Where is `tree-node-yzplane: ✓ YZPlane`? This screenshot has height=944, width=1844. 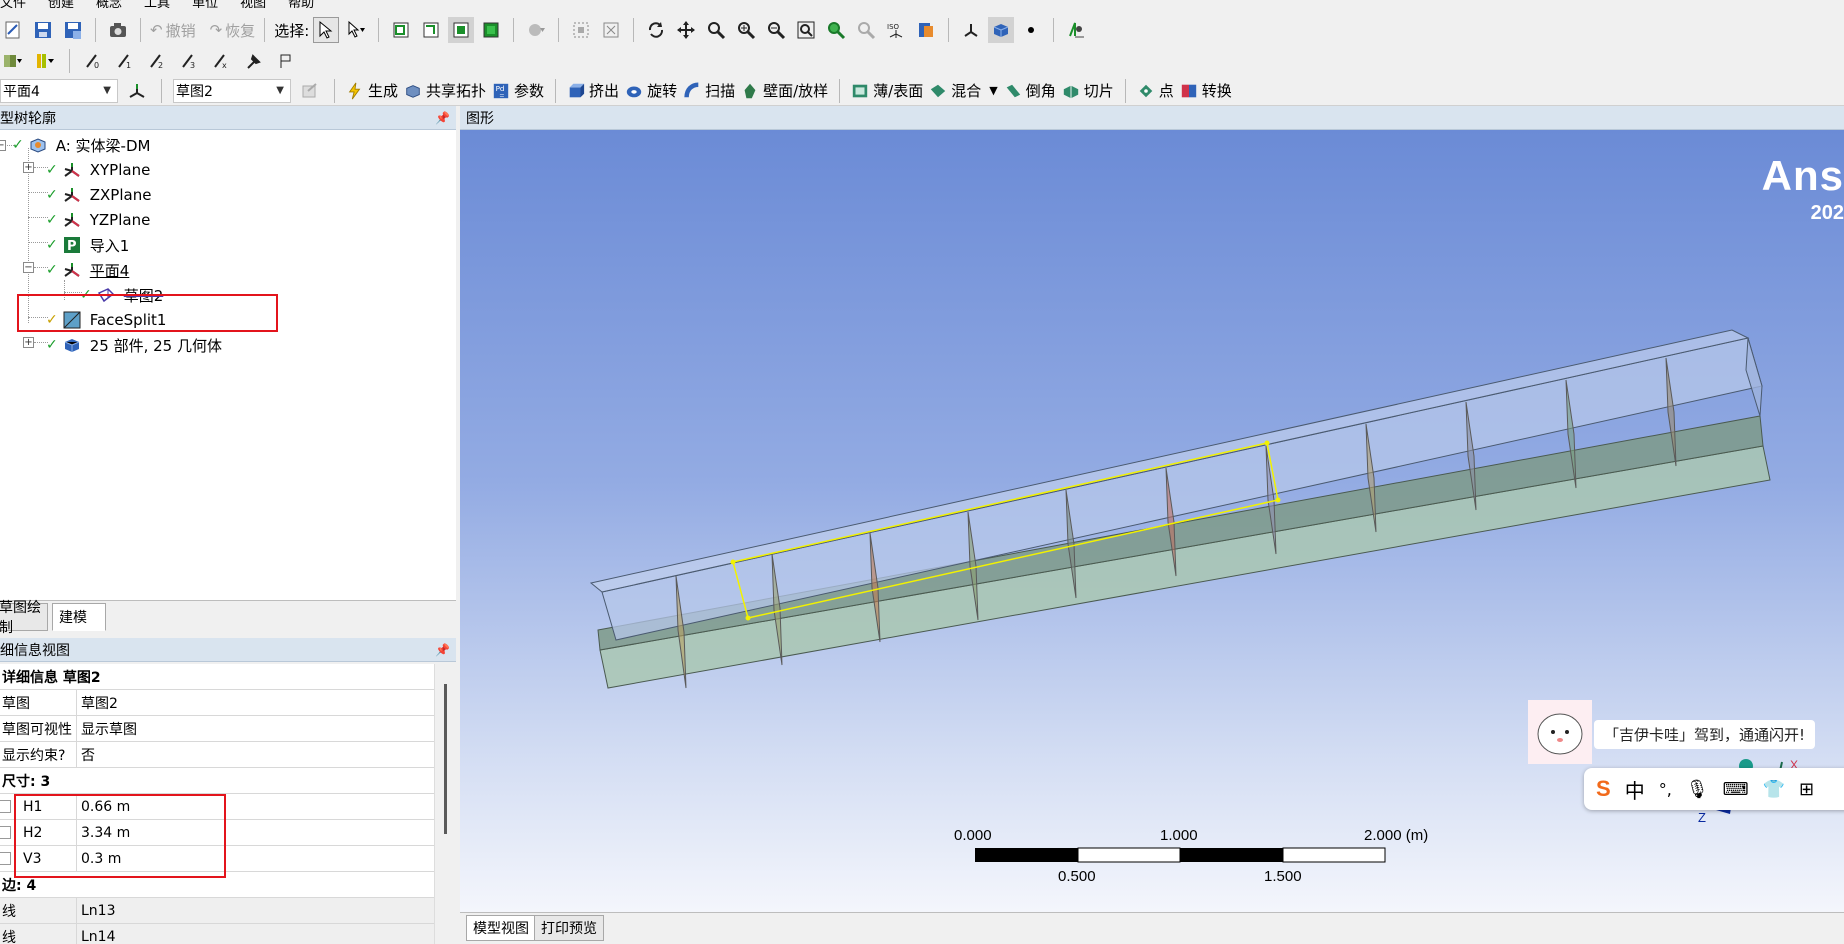
tree-node-yzplane: ✓ YZPlane is located at coordinates (98, 220).